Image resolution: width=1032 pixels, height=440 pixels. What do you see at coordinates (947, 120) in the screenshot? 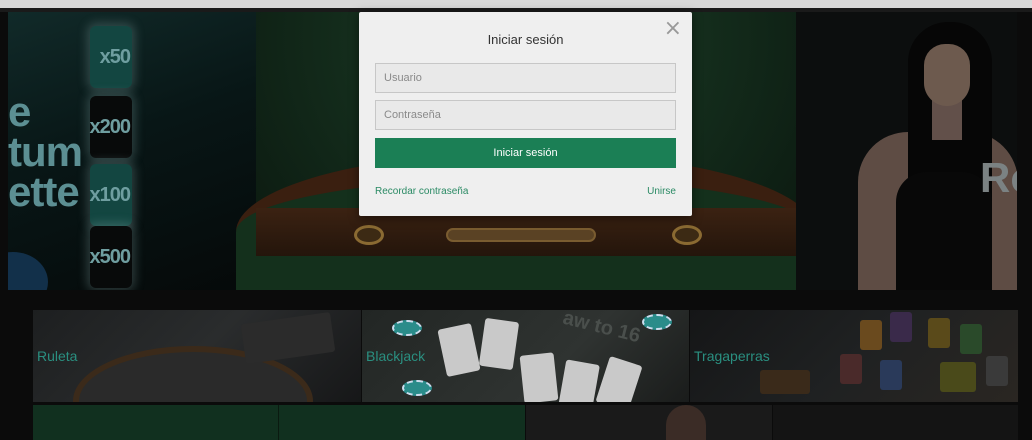
I see `dealer-neck` at bounding box center [947, 120].